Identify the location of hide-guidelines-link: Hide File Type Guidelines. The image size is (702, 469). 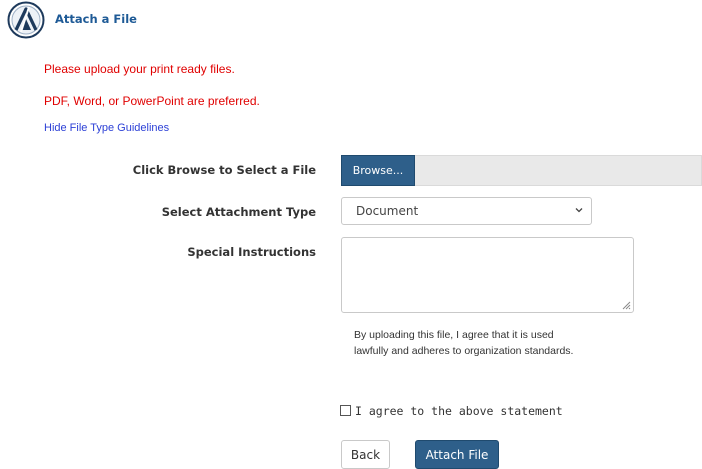
(106, 128).